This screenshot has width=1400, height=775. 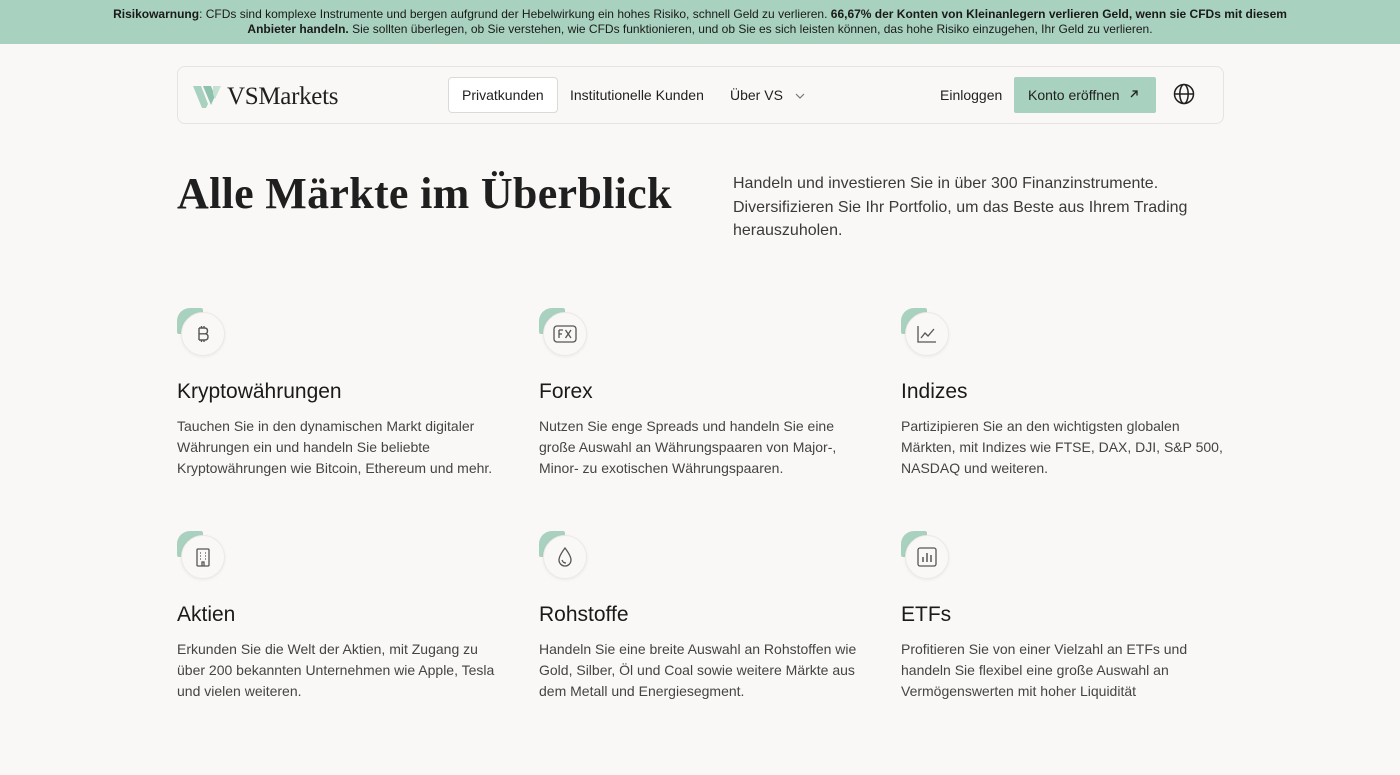 I want to click on chevron-down-icon, so click(x=800, y=96).